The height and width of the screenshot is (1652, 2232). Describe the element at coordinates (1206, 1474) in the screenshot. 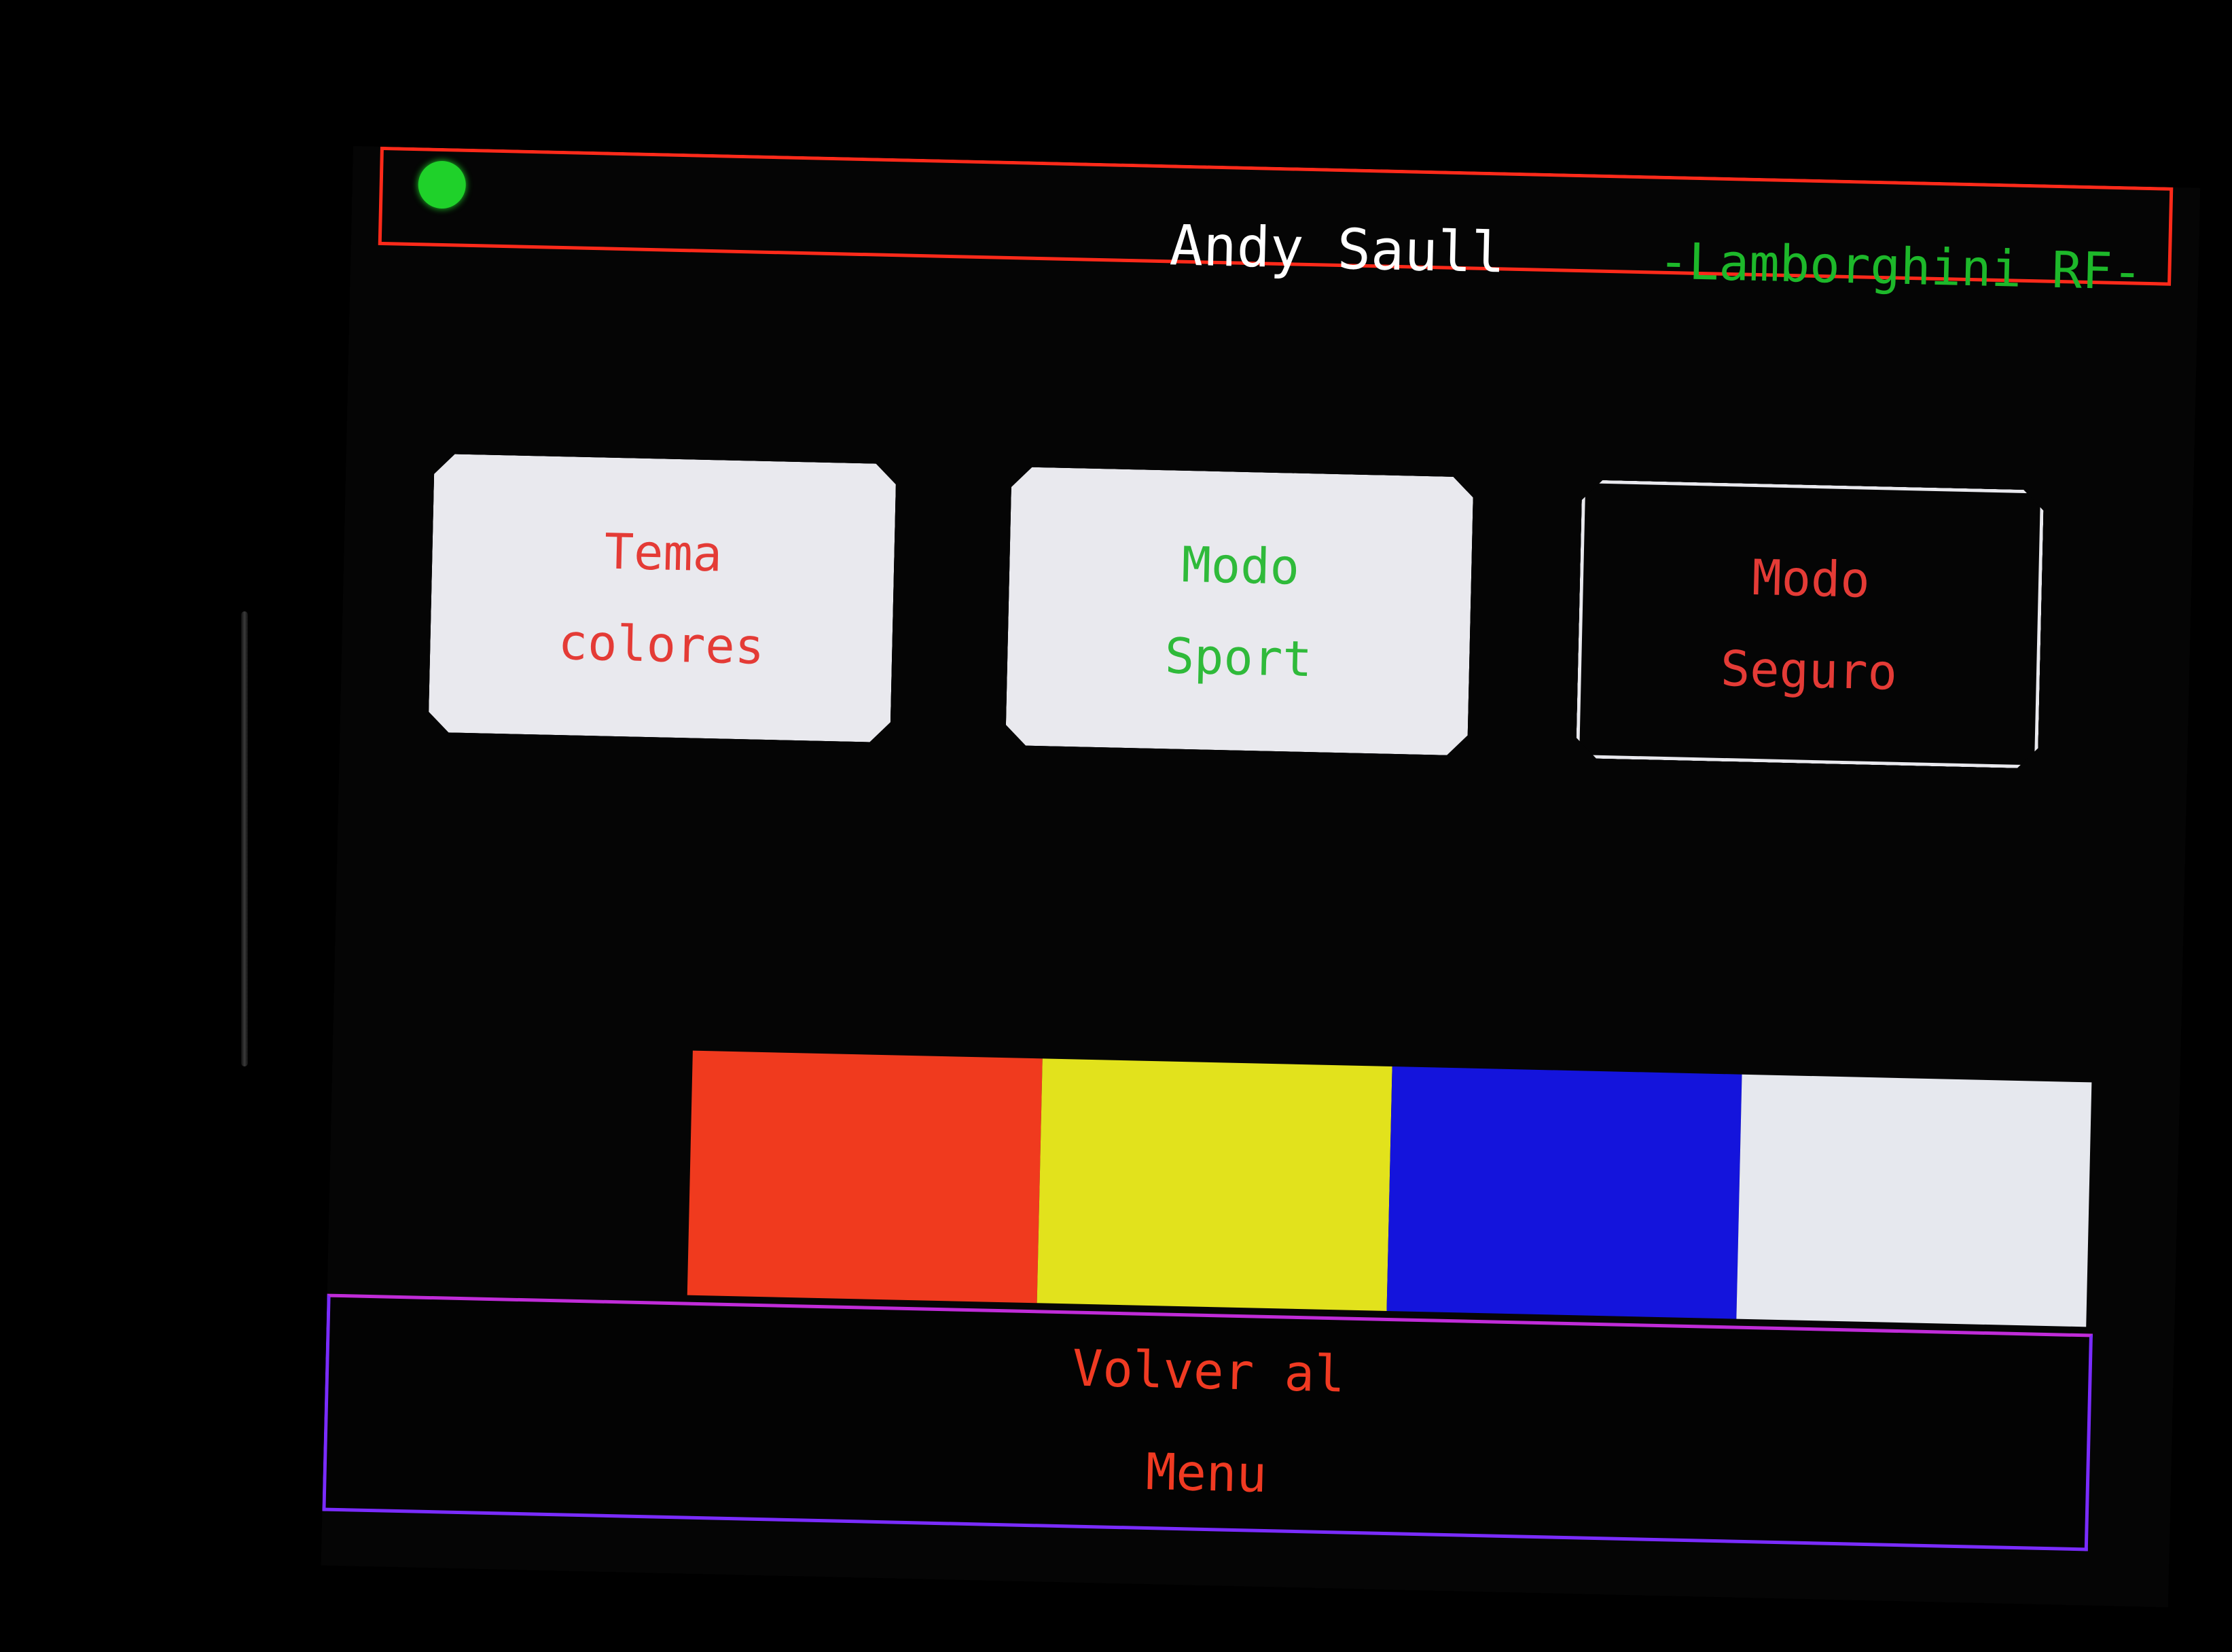

I see `back-label-line2: Menu` at that location.